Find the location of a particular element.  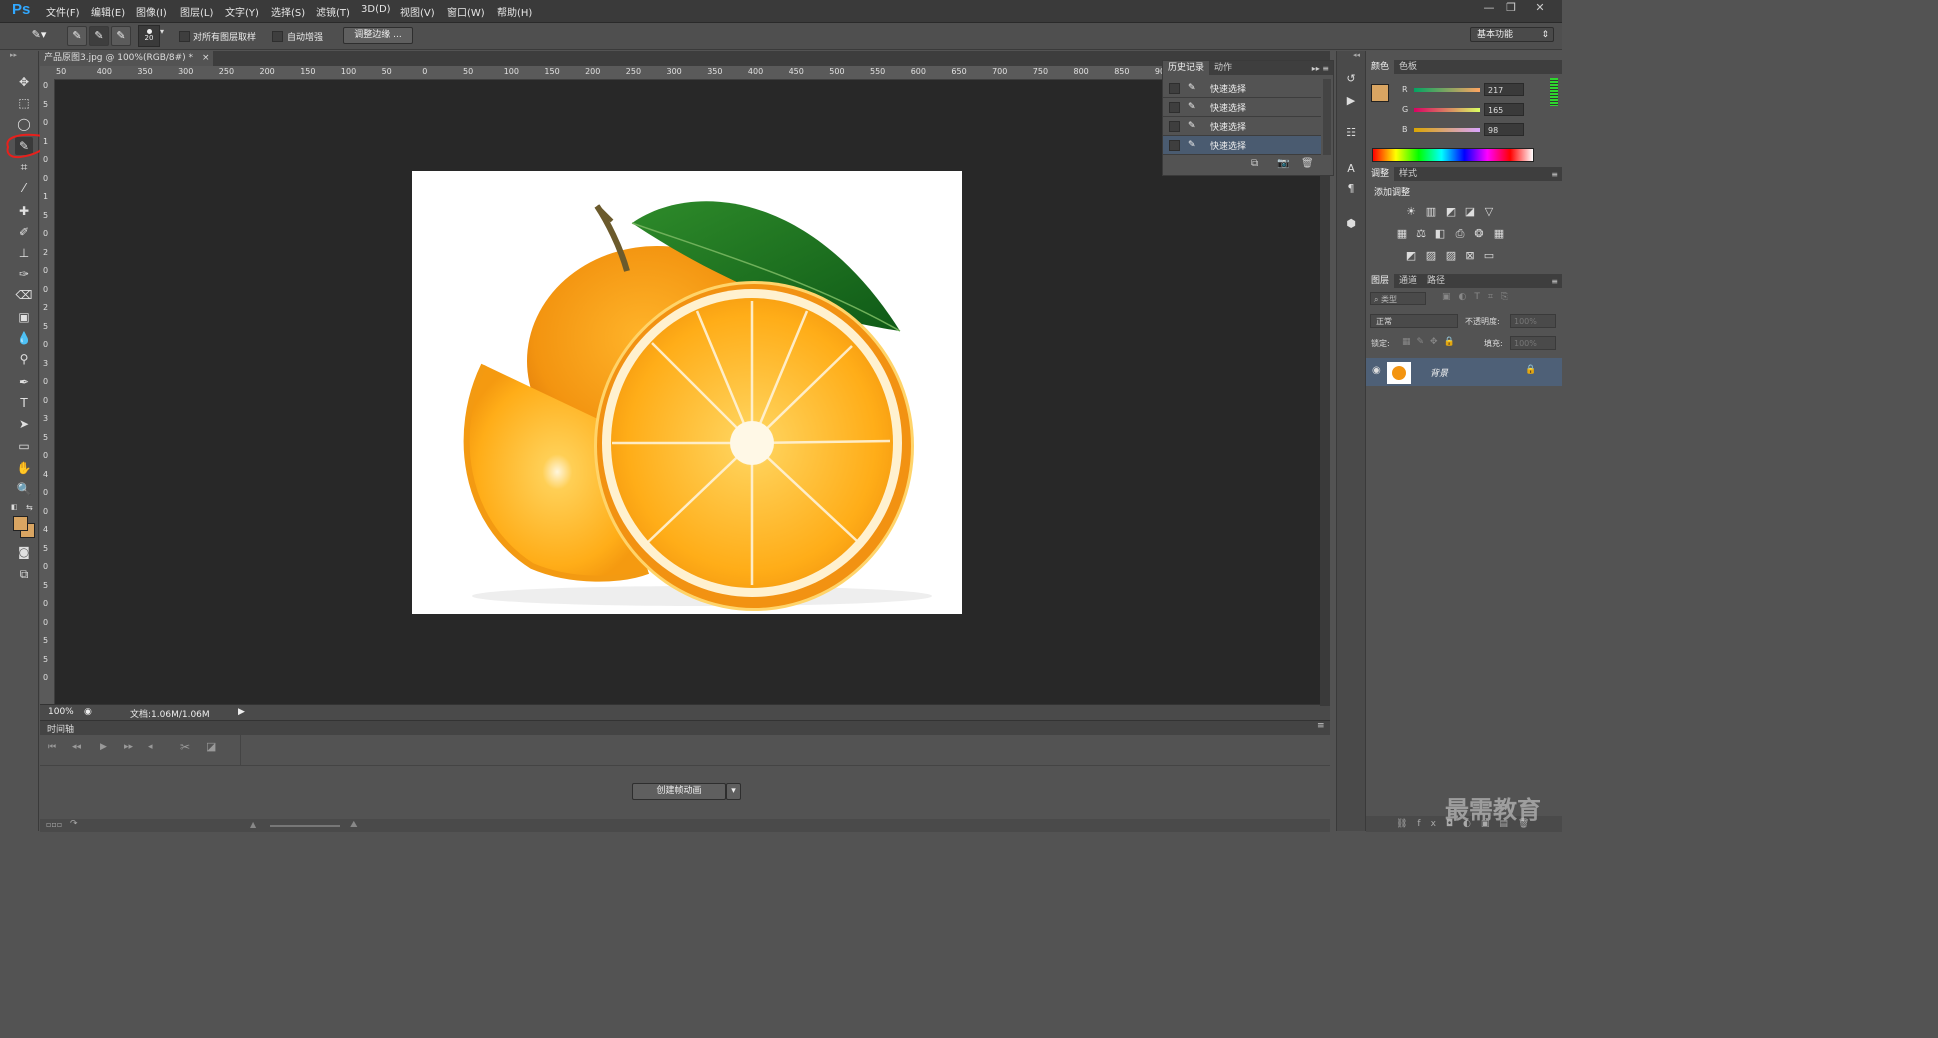

exposure-icon: ◪ is located at coordinates (1470, 212).